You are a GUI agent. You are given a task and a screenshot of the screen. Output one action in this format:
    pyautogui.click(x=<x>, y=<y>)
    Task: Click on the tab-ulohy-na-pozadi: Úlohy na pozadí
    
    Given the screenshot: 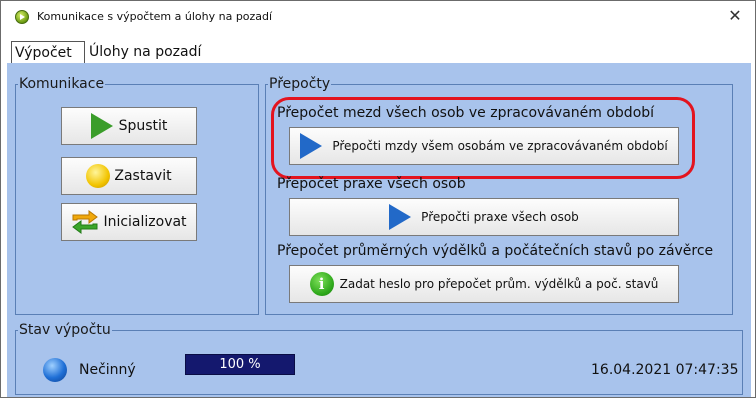 What is the action you would take?
    pyautogui.click(x=151, y=52)
    